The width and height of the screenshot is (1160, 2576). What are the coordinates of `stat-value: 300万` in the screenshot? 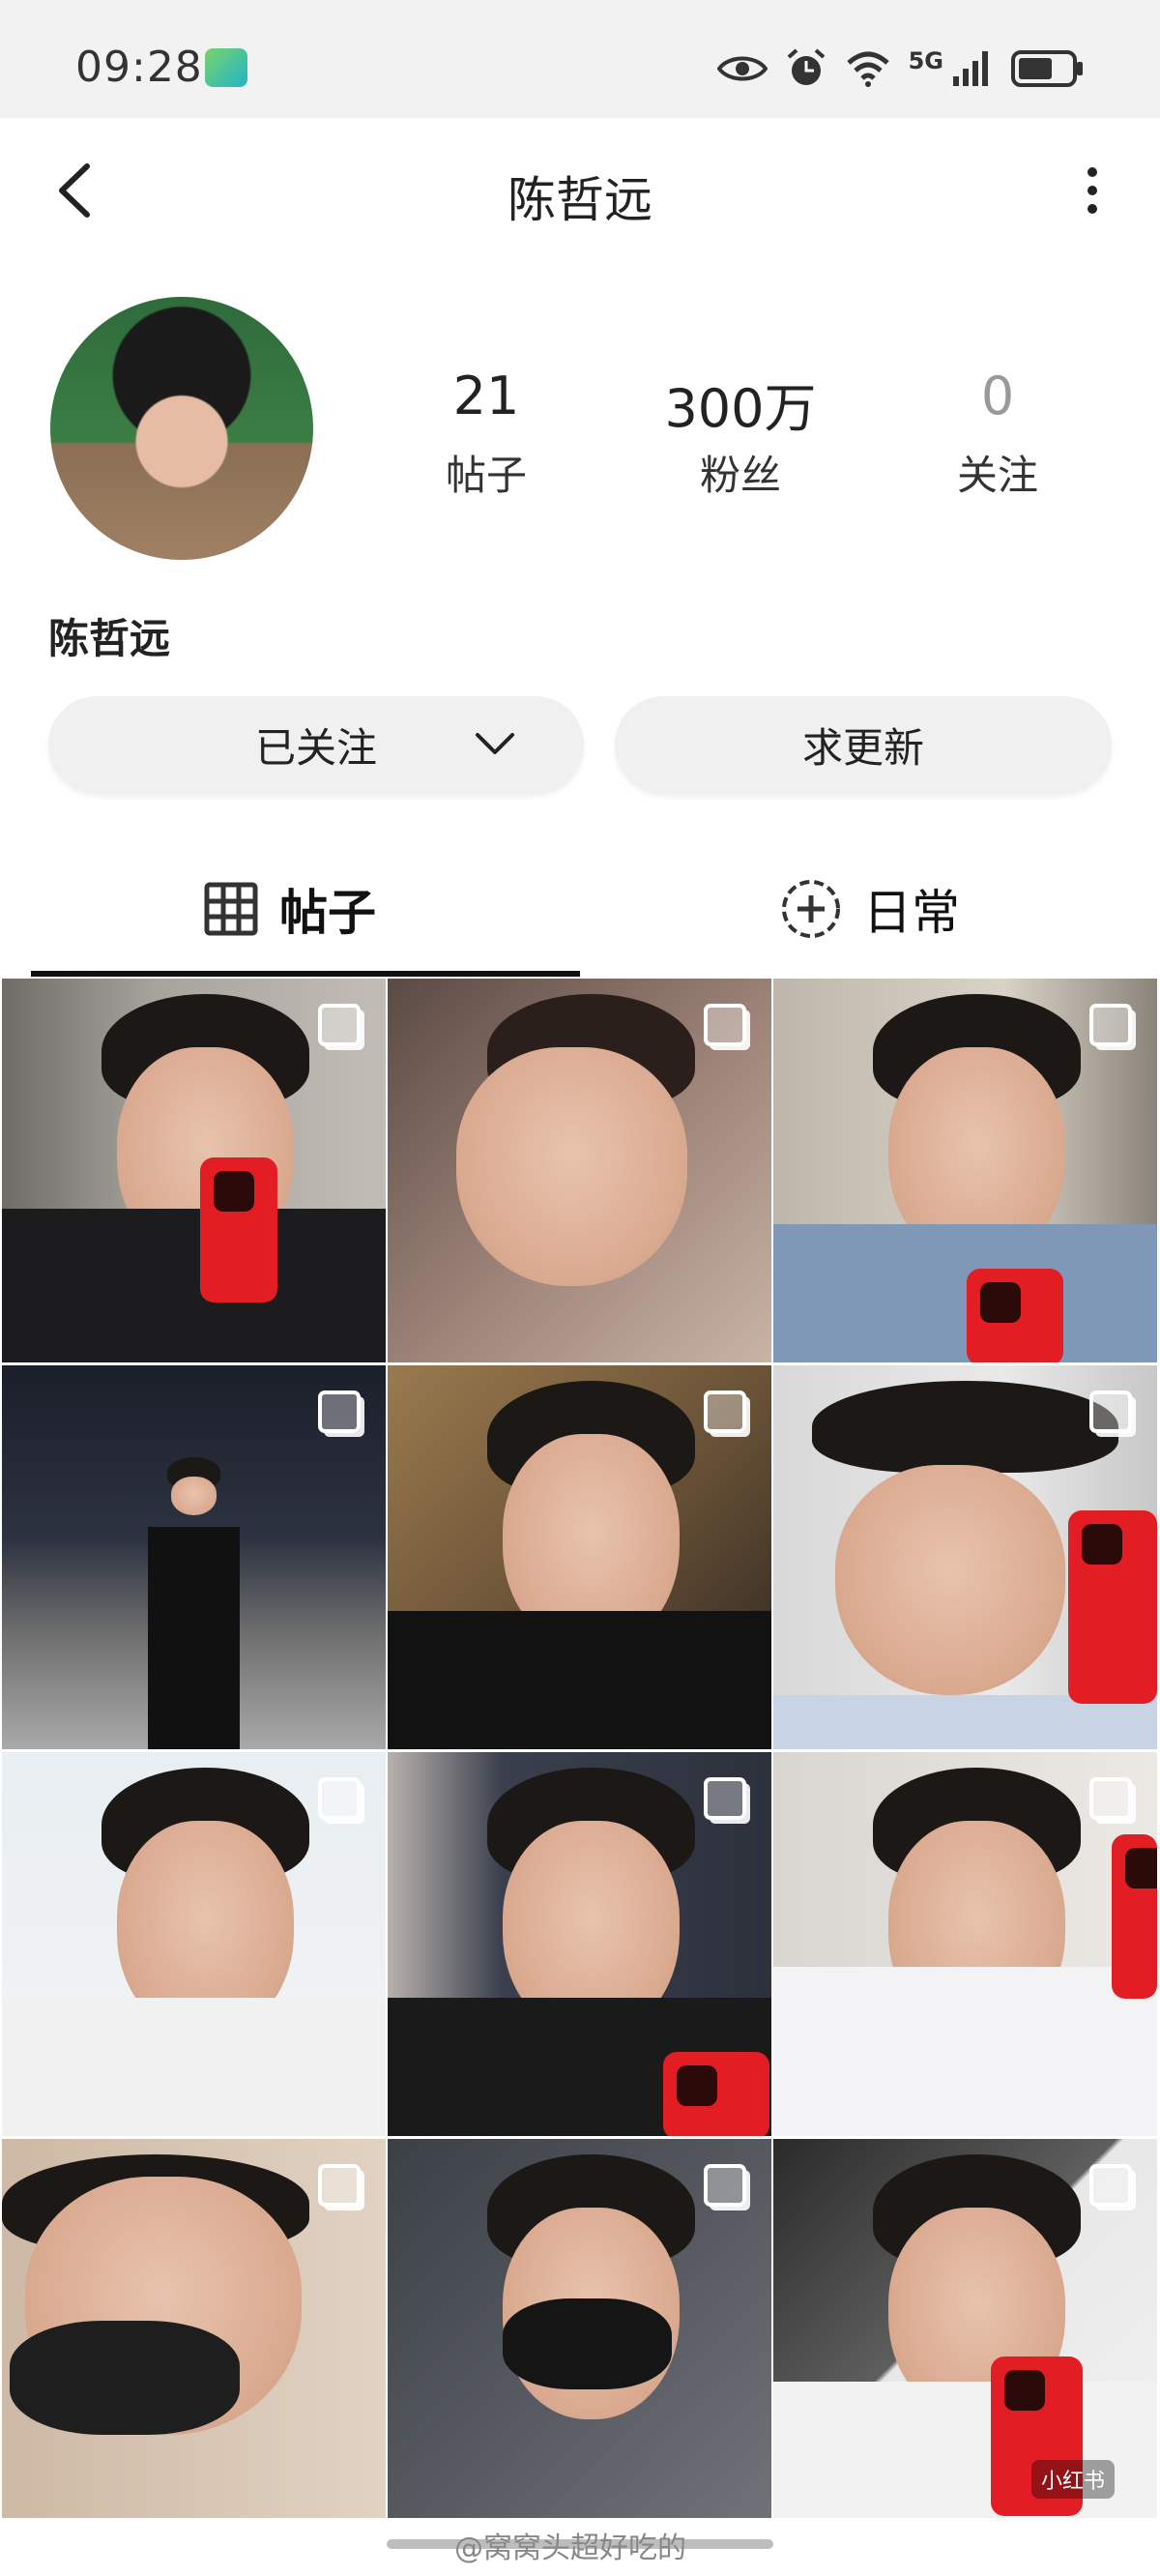 It's located at (740, 408).